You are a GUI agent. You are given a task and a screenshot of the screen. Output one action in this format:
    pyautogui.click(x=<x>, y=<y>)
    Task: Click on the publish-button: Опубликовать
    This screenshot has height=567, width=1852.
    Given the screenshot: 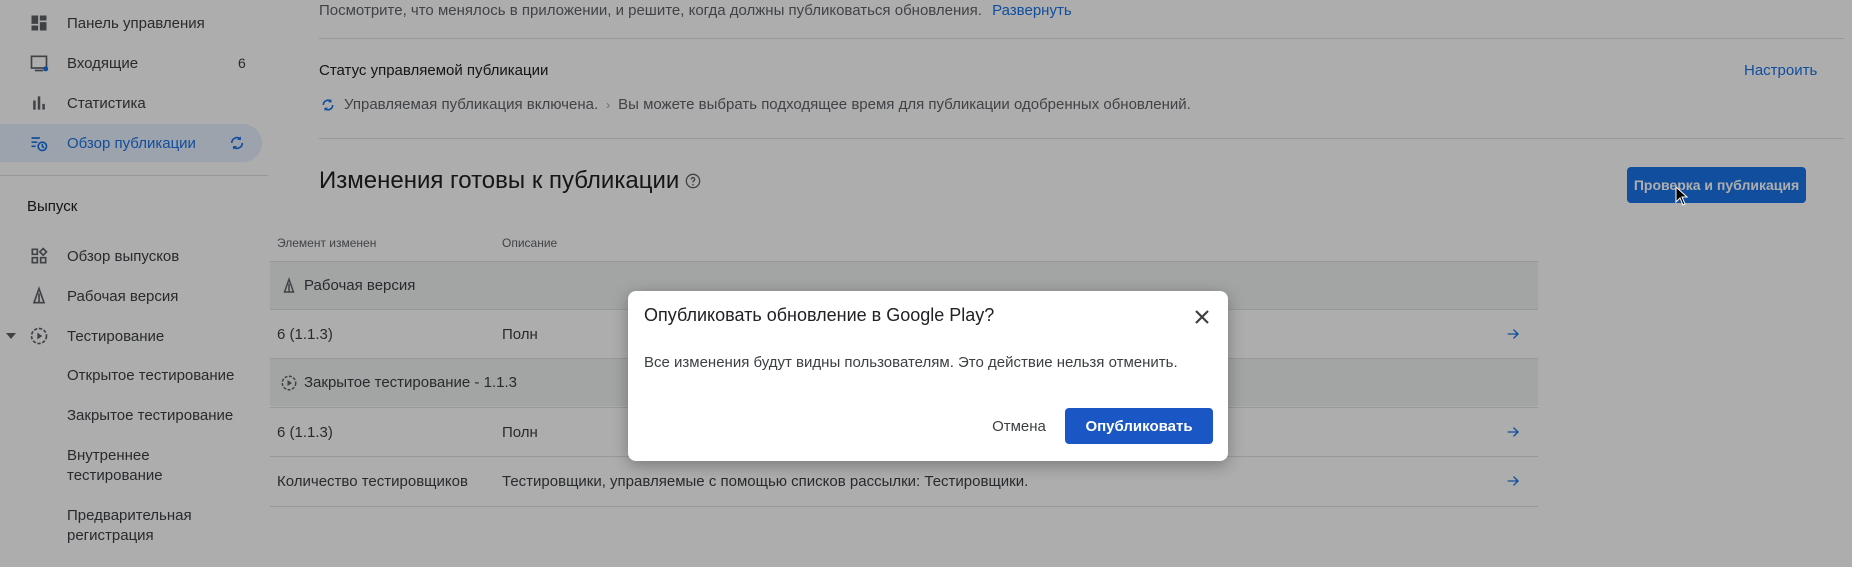 What is the action you would take?
    pyautogui.click(x=1139, y=426)
    